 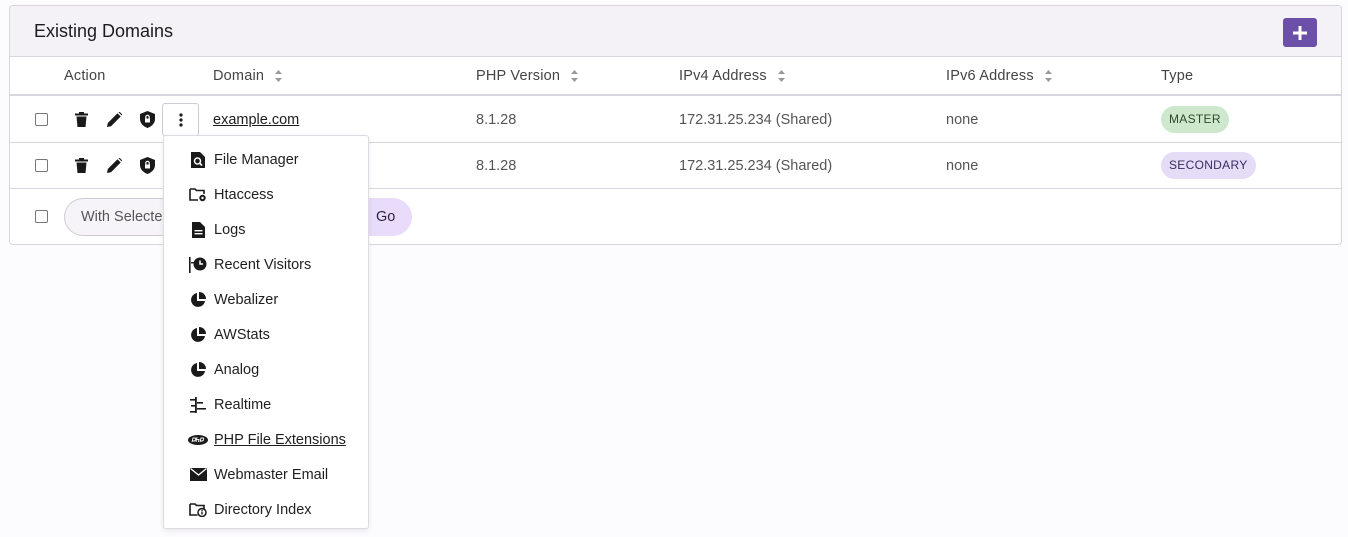 I want to click on header-type-label: Type, so click(x=1177, y=76).